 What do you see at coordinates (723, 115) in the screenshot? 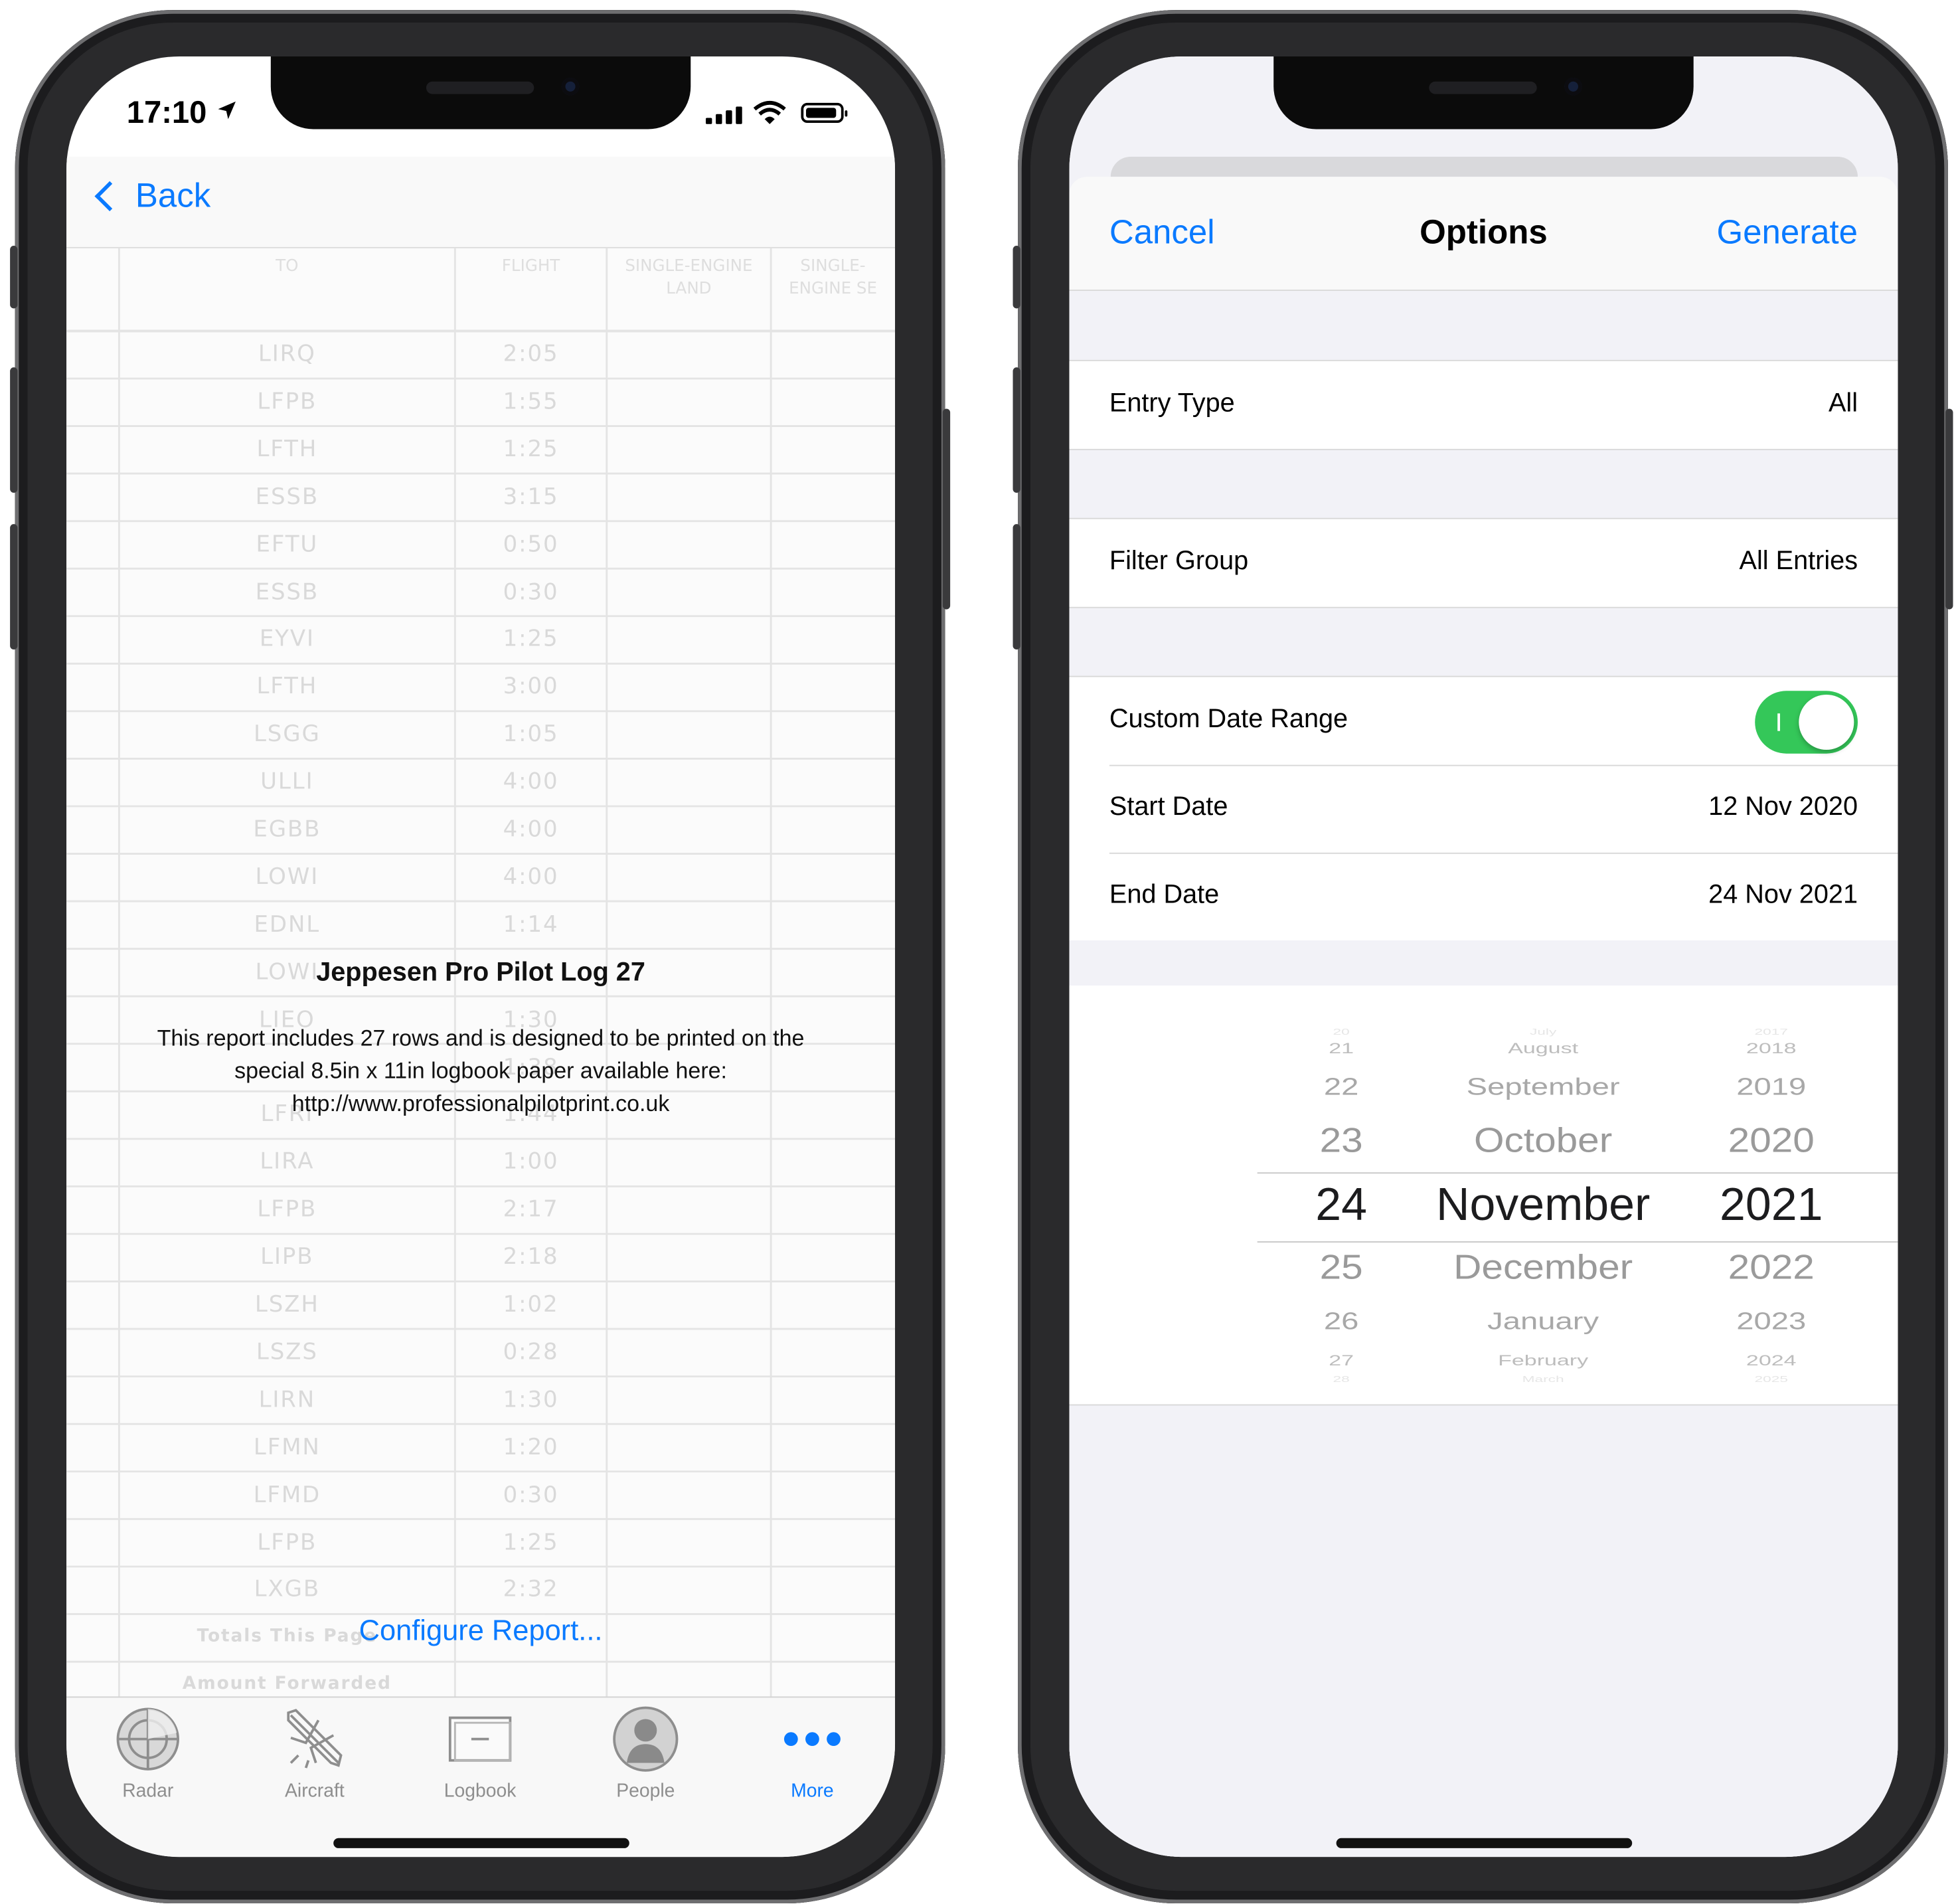
I see `cellular-signal-icon` at bounding box center [723, 115].